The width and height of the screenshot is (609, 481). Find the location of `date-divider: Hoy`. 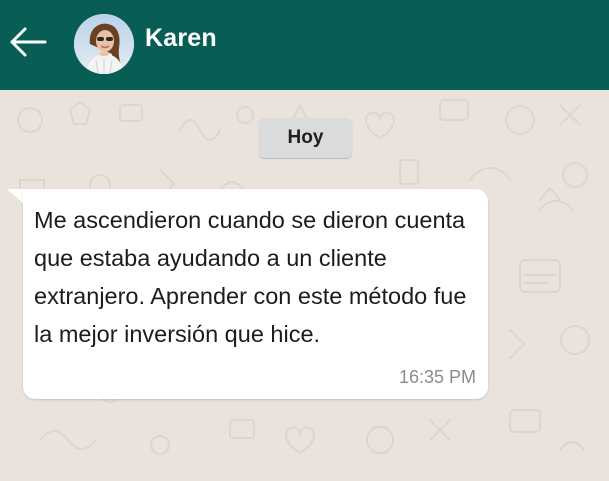

date-divider: Hoy is located at coordinates (305, 138).